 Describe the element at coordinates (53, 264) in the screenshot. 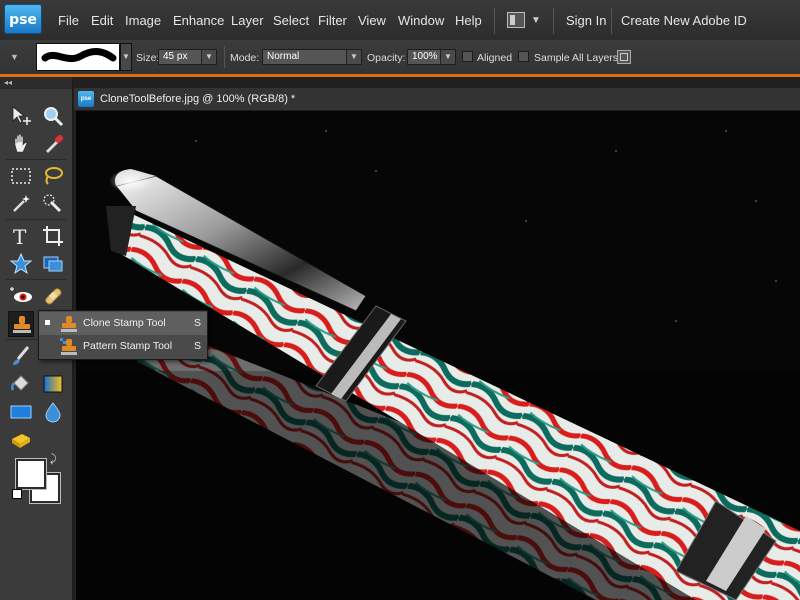

I see `straighten-tool-icon` at that location.